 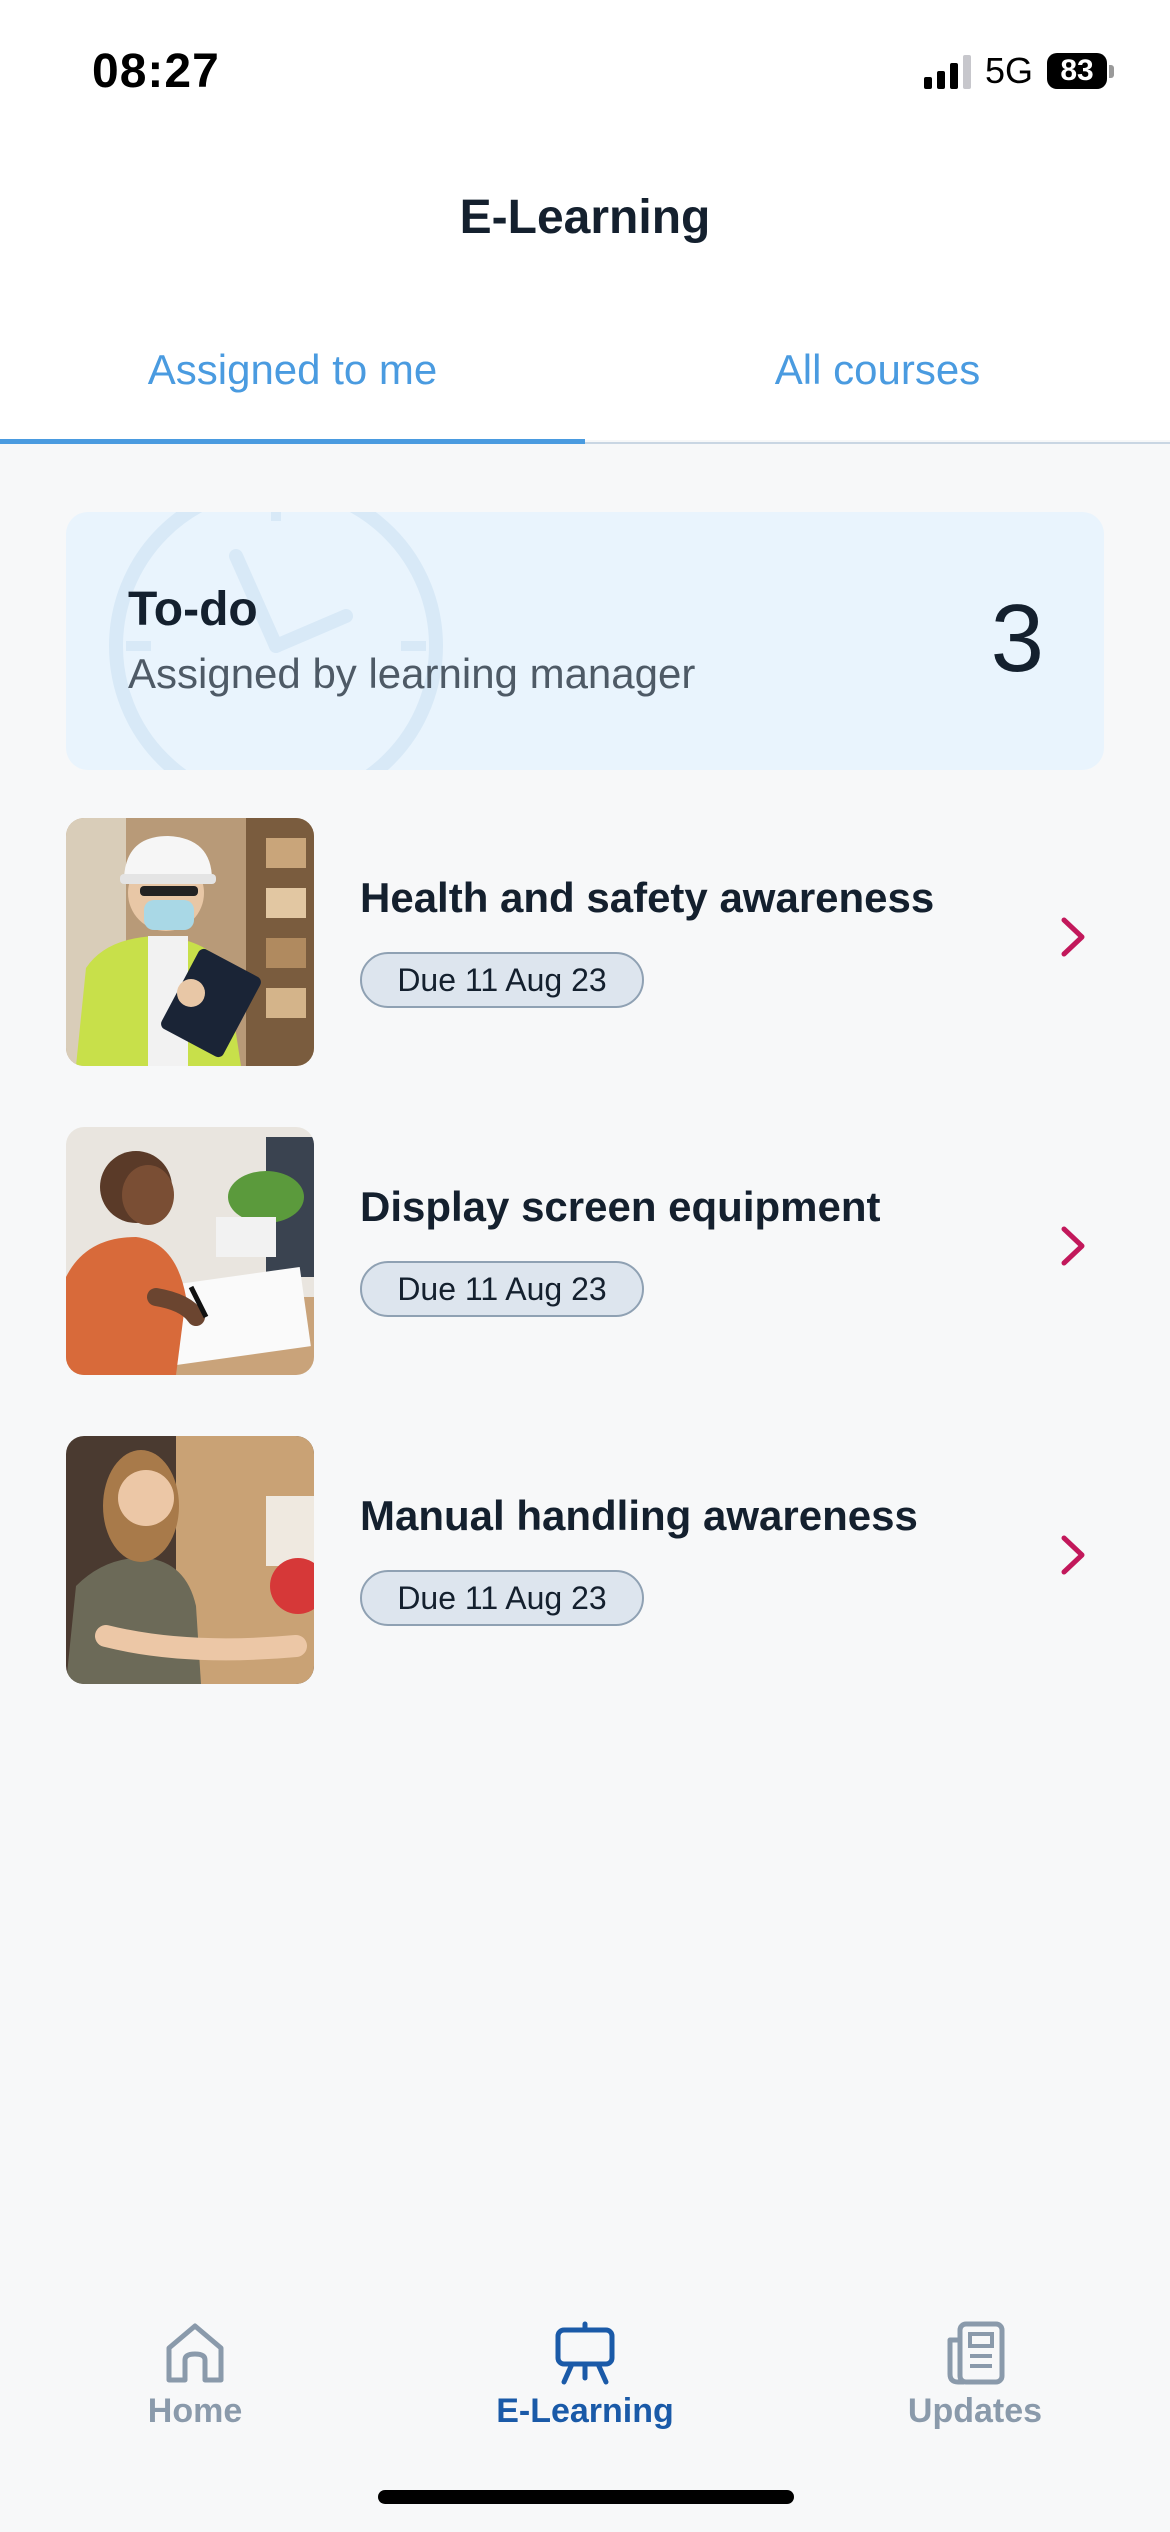 I want to click on presentation-board-icon, so click(x=585, y=2353).